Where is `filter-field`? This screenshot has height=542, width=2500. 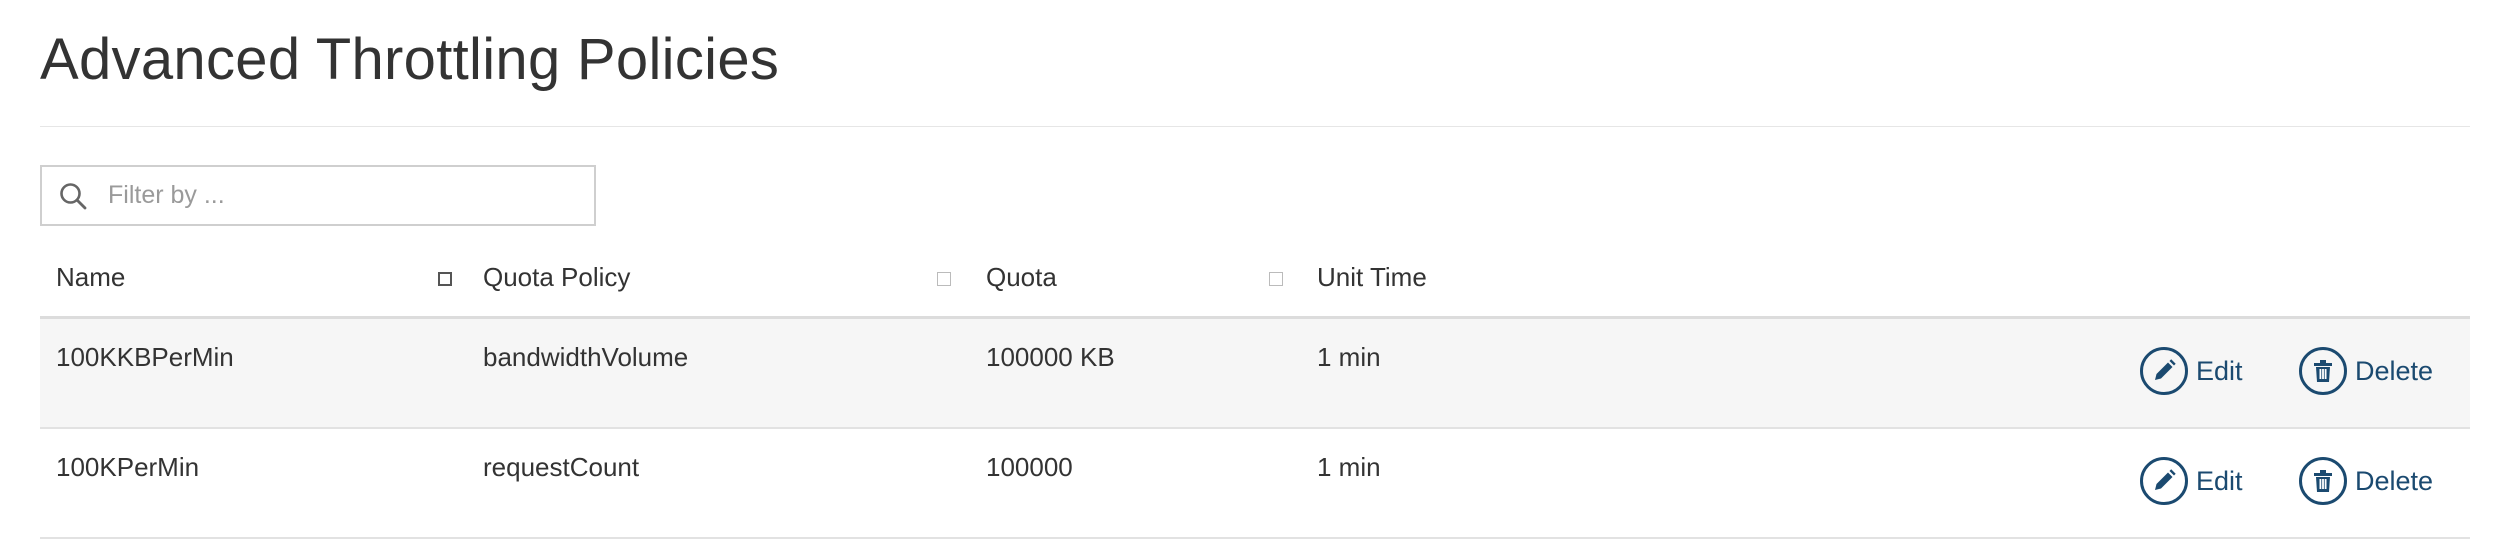 filter-field is located at coordinates (318, 195).